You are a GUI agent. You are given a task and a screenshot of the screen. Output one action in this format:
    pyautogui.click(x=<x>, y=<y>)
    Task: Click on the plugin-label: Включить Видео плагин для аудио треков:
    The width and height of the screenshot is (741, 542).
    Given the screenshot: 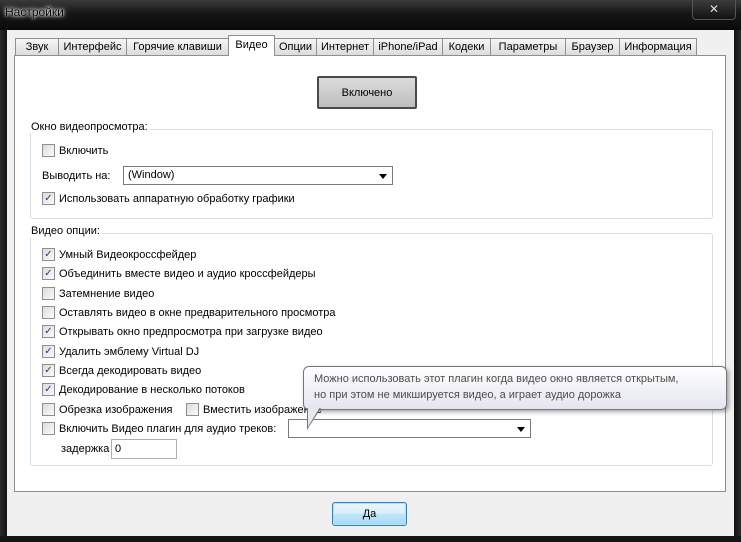 What is the action you would take?
    pyautogui.click(x=168, y=429)
    